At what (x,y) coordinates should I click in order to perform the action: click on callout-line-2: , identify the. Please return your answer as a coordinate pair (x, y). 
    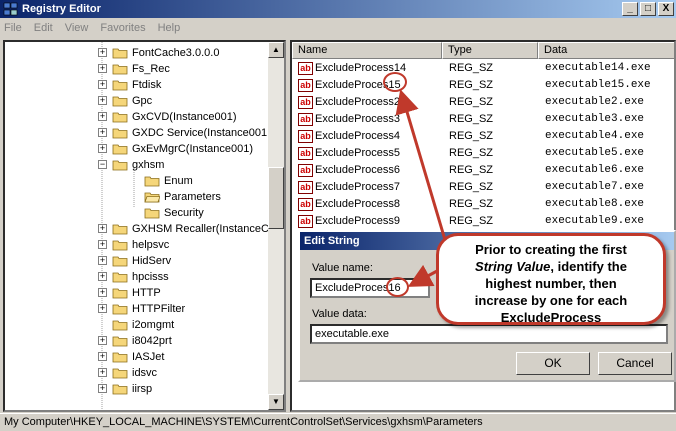
    Looking at the image, I should click on (588, 266).